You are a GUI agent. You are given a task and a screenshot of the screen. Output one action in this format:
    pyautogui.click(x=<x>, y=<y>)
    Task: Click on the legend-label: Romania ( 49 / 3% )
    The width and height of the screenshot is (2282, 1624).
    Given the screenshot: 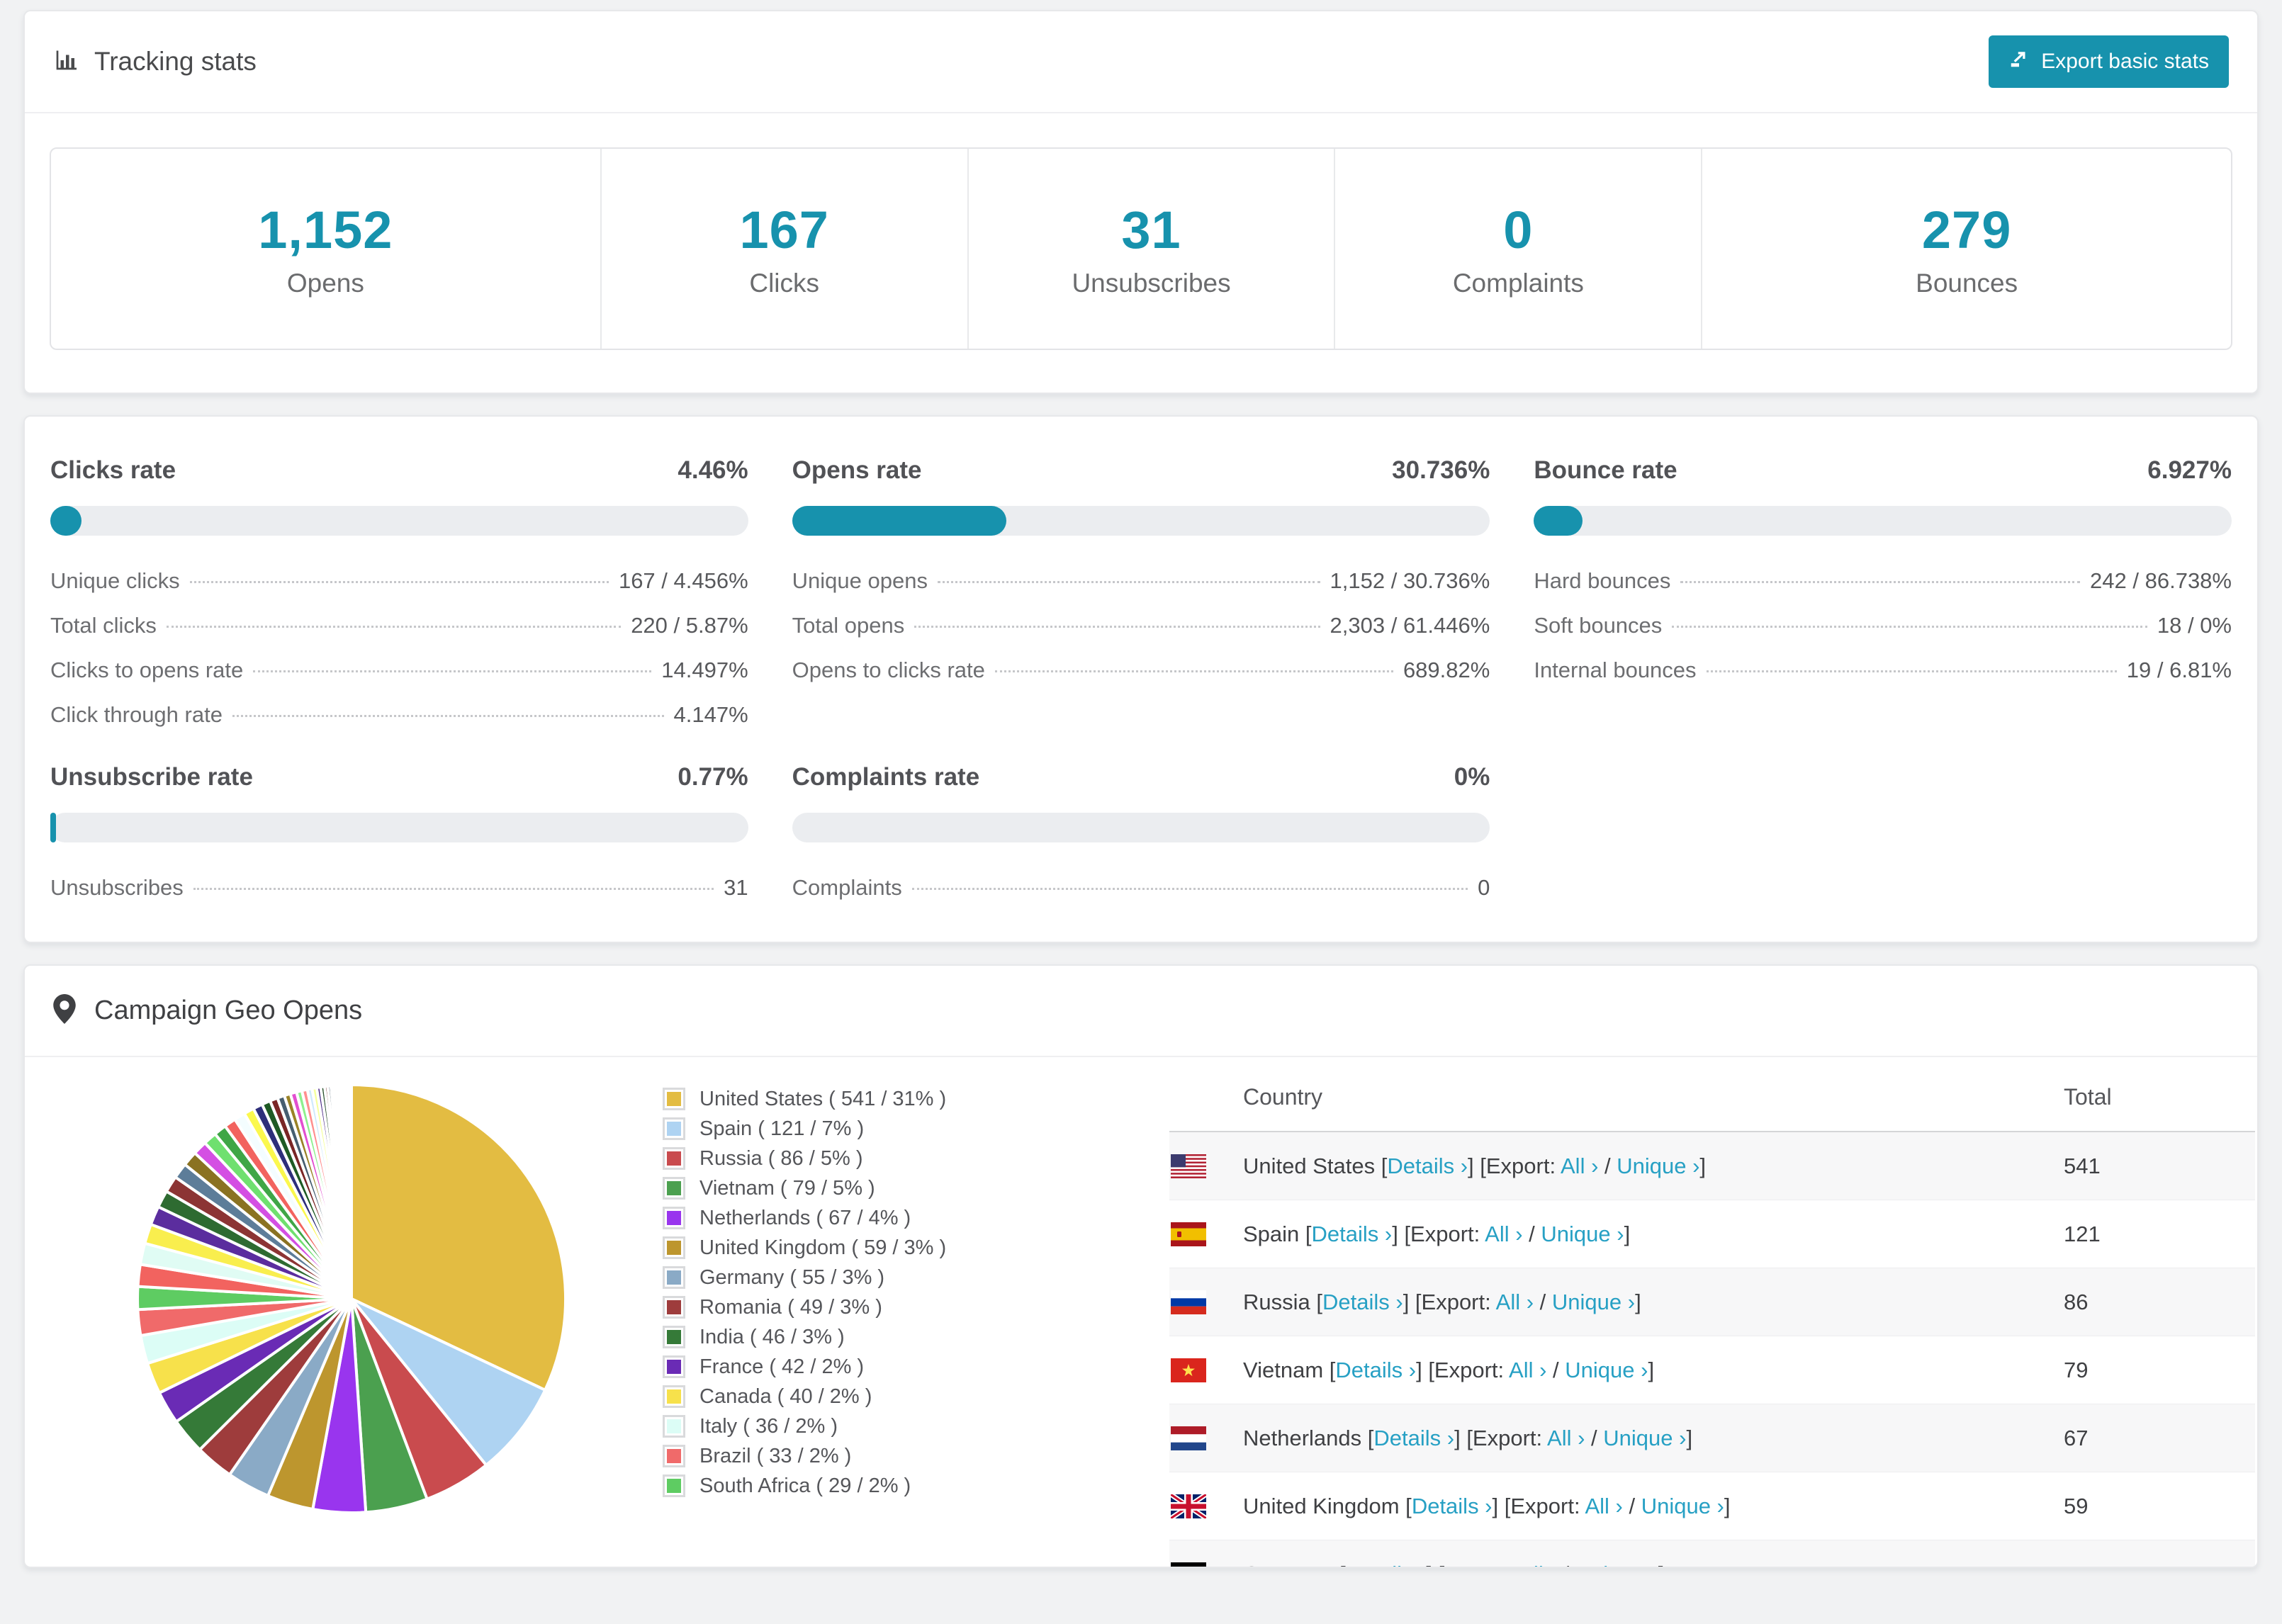 What is the action you would take?
    pyautogui.click(x=791, y=1307)
    